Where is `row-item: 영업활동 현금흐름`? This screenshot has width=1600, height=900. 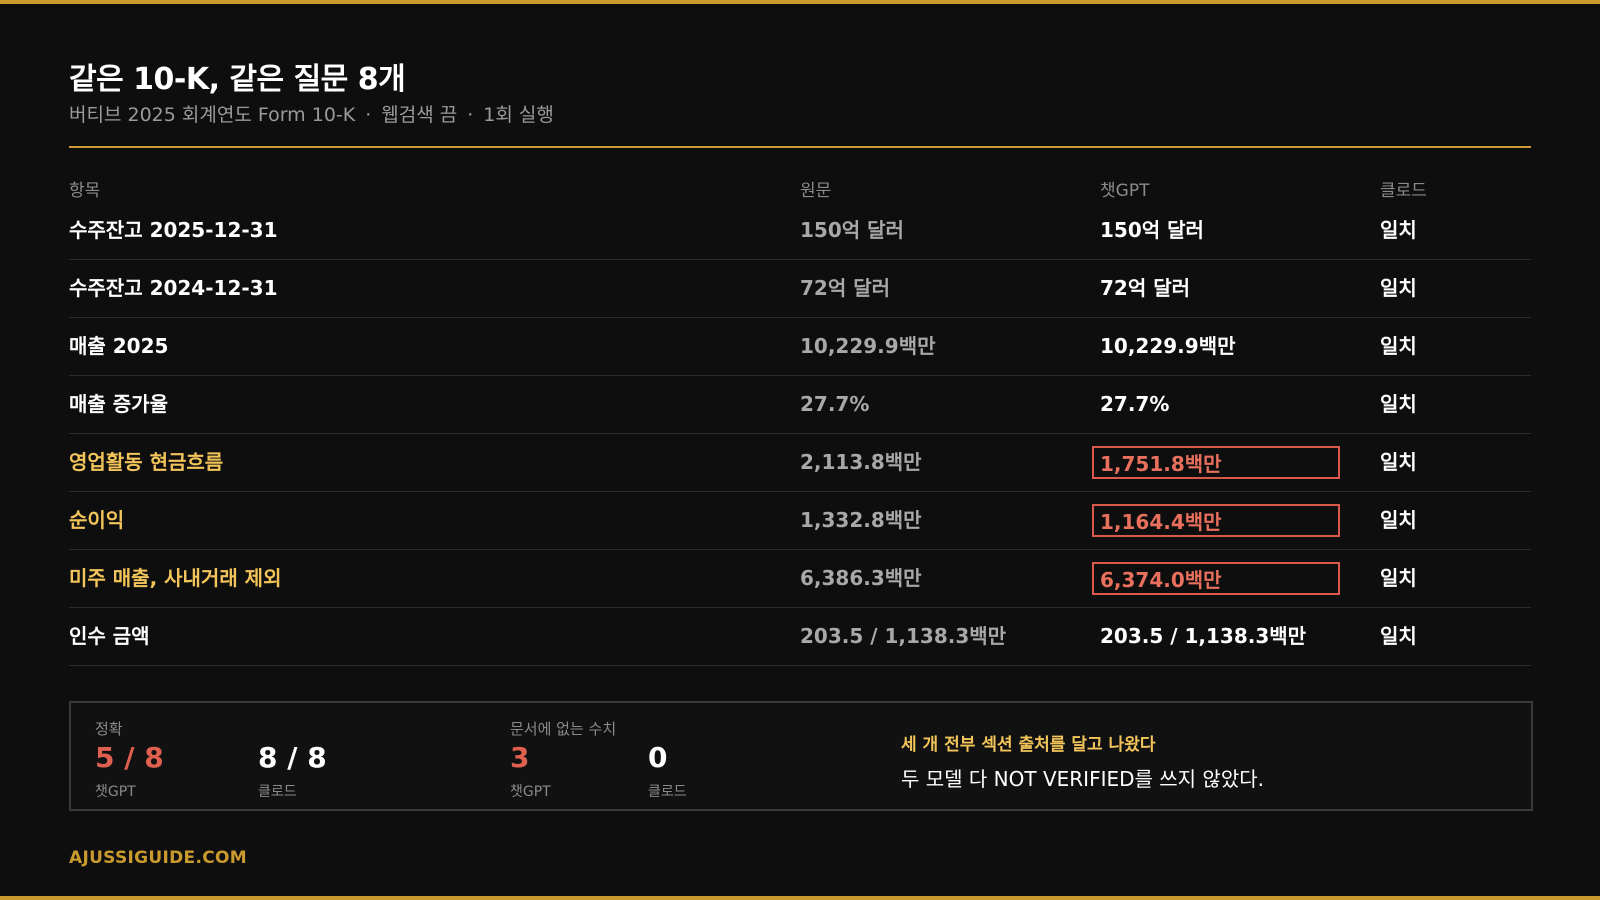
row-item: 영업활동 현금흐름 is located at coordinates (146, 462).